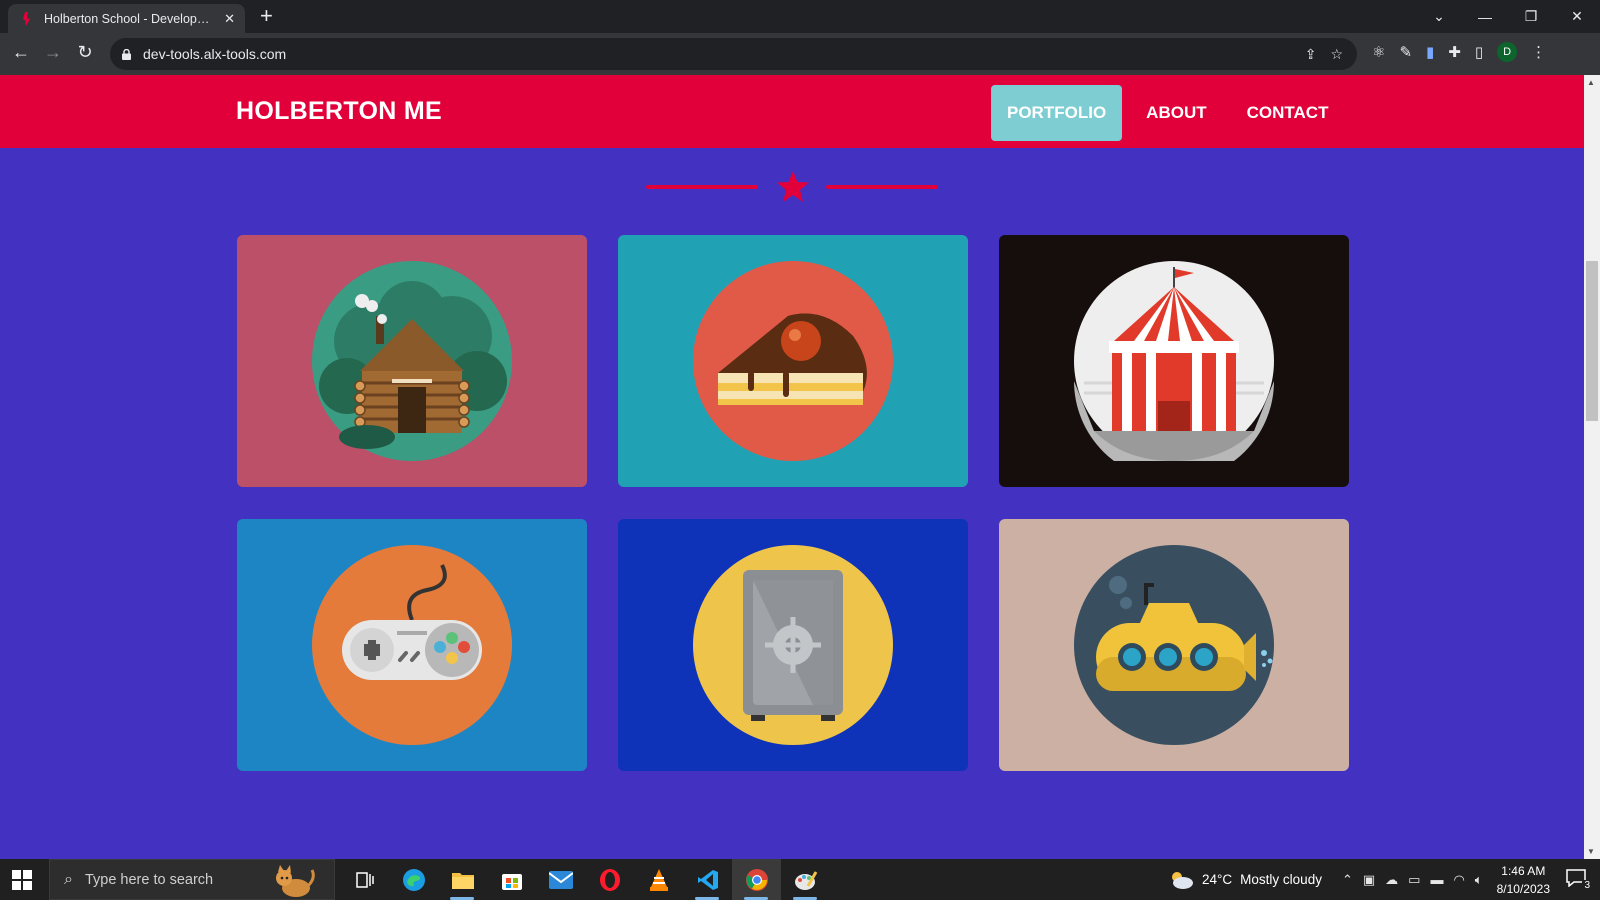  I want to click on nav-contact: CONTACT, so click(1288, 113).